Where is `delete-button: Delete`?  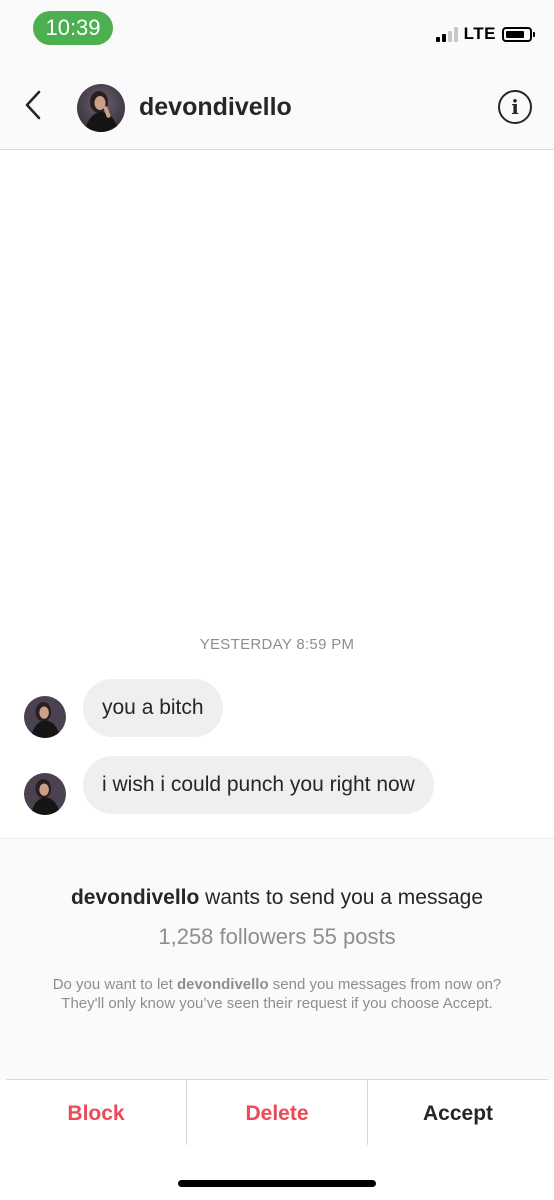 delete-button: Delete is located at coordinates (277, 1112).